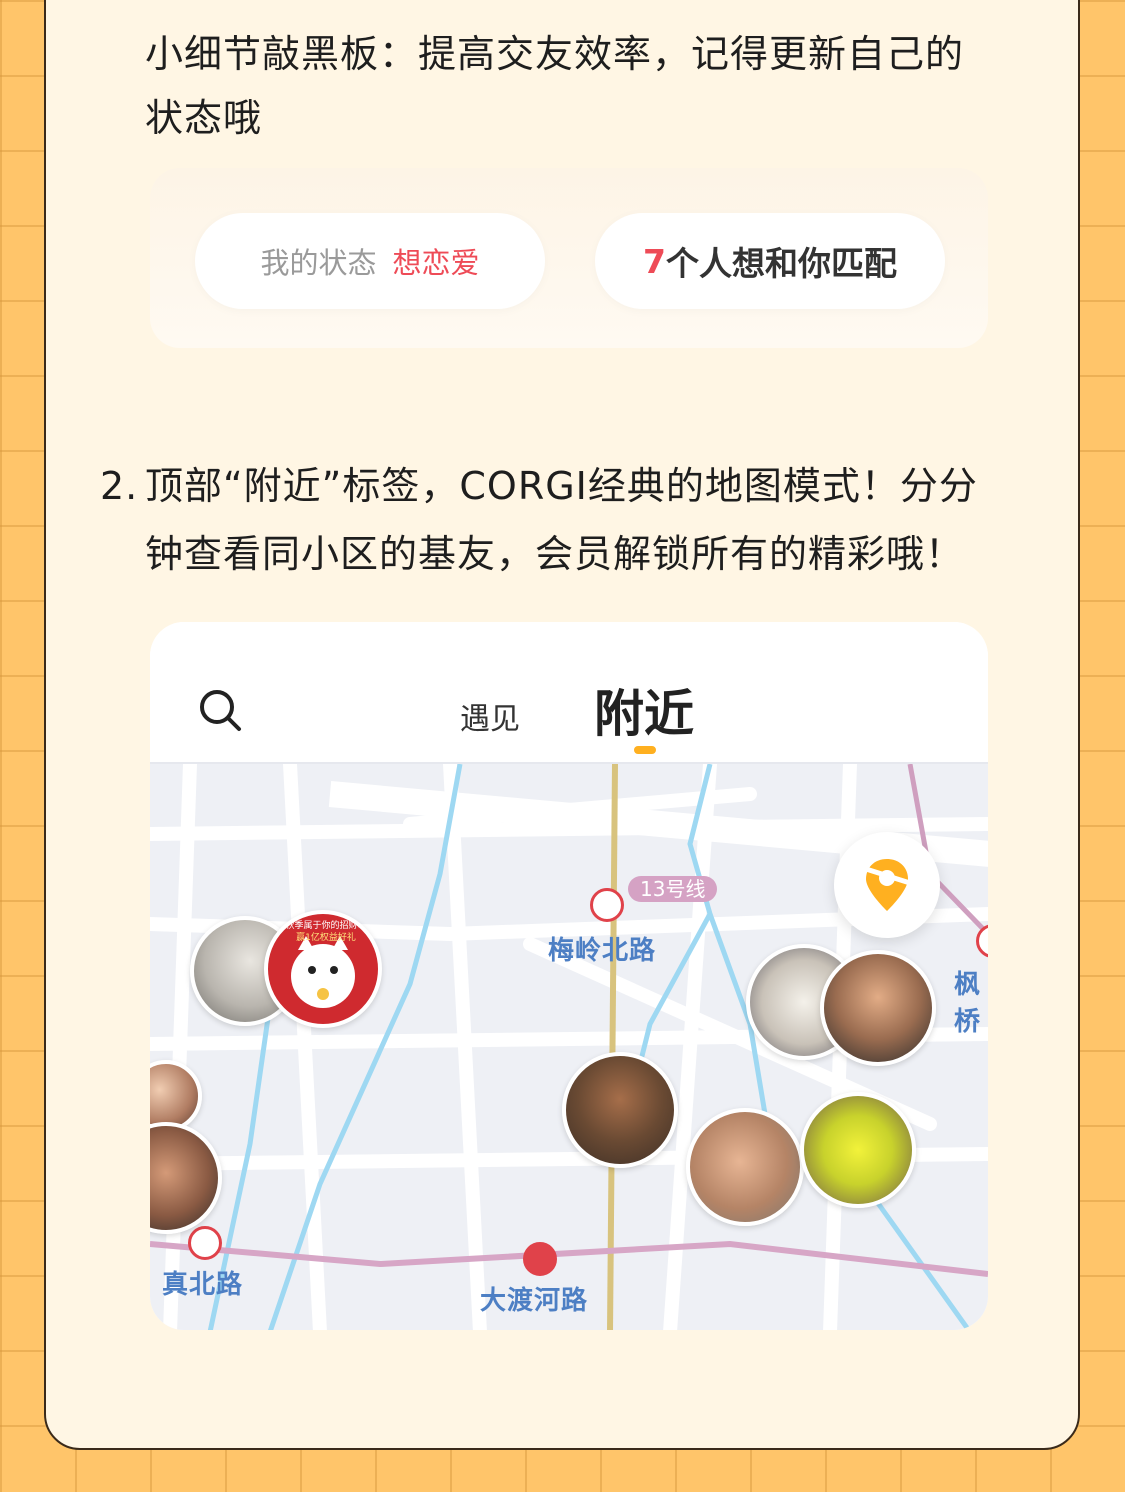 Image resolution: width=1125 pixels, height=1492 pixels. I want to click on match-text: 个人想和你匹配, so click(781, 263).